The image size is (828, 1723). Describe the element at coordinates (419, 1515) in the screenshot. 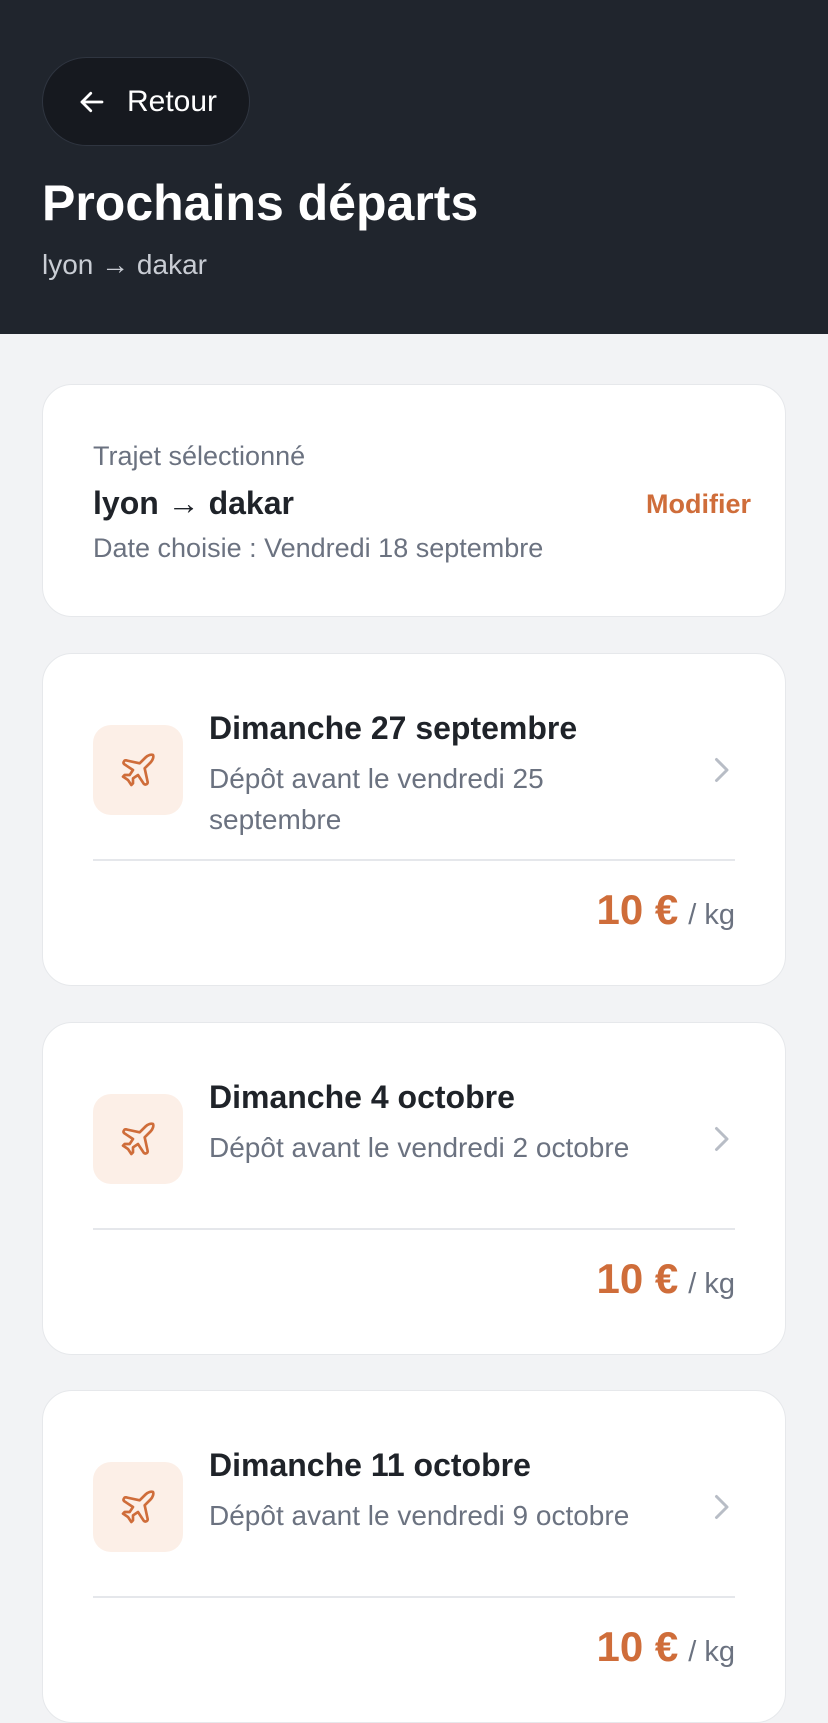

I see `departure-deadline: Dépôt avant le vendredi 9 octobre` at that location.